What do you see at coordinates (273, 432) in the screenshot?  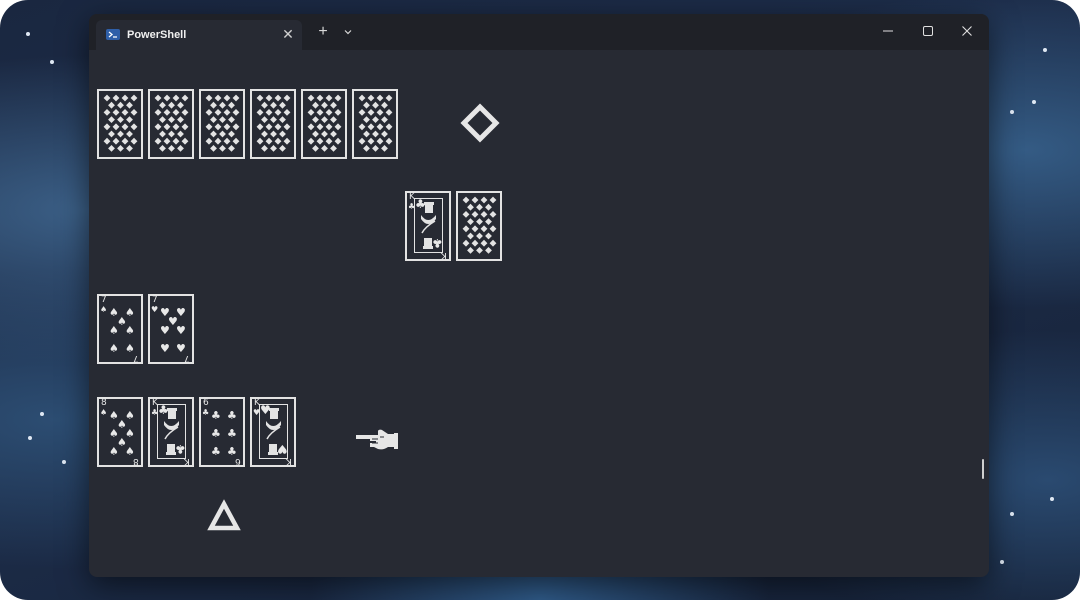 I see `playing-card: K ♥ K ♥ ♥` at bounding box center [273, 432].